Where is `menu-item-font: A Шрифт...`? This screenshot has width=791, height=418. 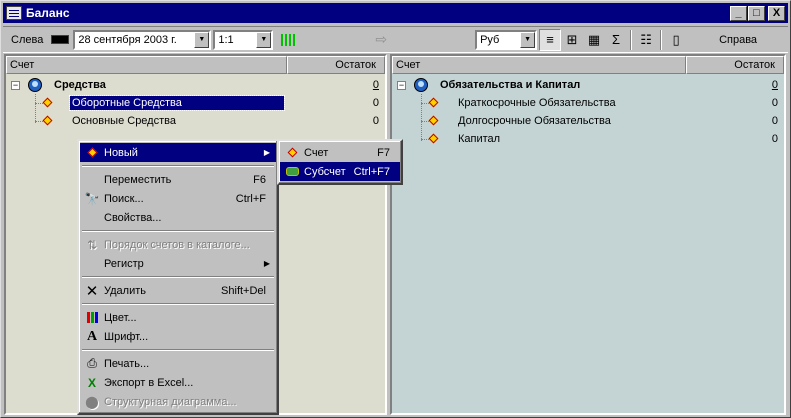
menu-item-font: A Шрифт... is located at coordinates (178, 336).